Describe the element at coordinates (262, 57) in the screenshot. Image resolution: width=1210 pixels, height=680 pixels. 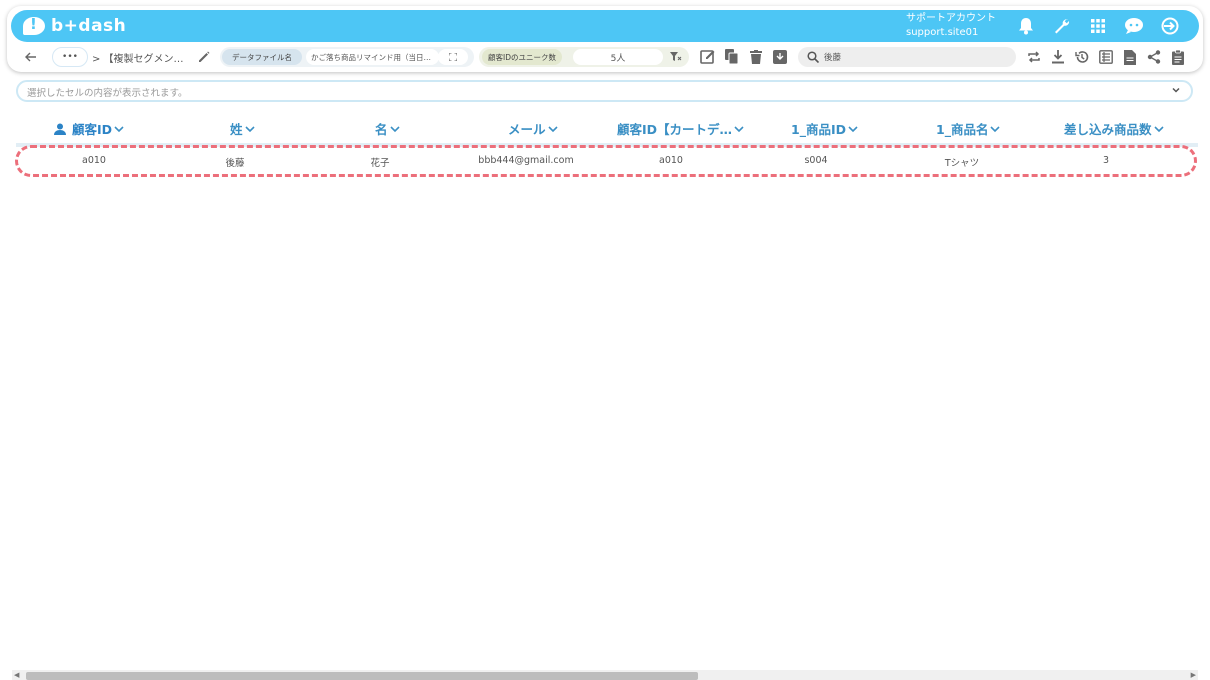
I see `data-file-label: データファイル名` at that location.